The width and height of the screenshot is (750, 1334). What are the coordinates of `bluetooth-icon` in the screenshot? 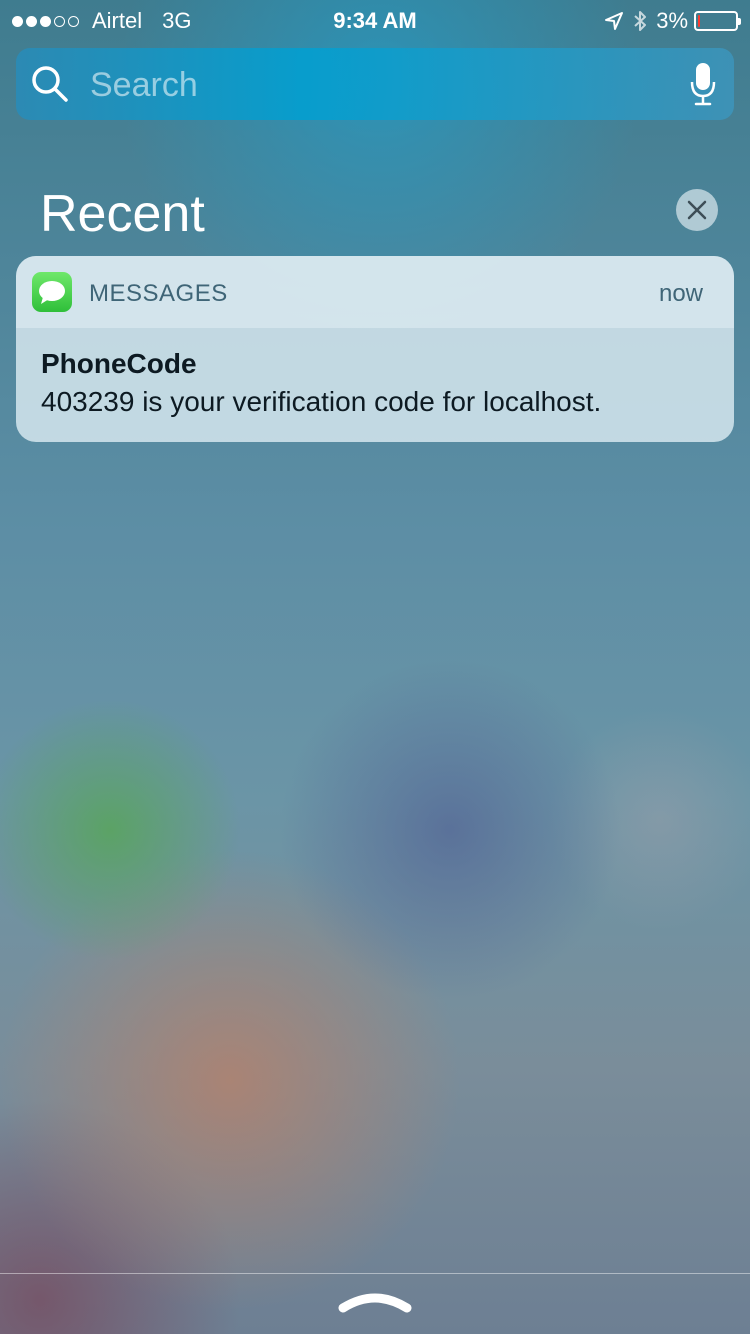 It's located at (640, 21).